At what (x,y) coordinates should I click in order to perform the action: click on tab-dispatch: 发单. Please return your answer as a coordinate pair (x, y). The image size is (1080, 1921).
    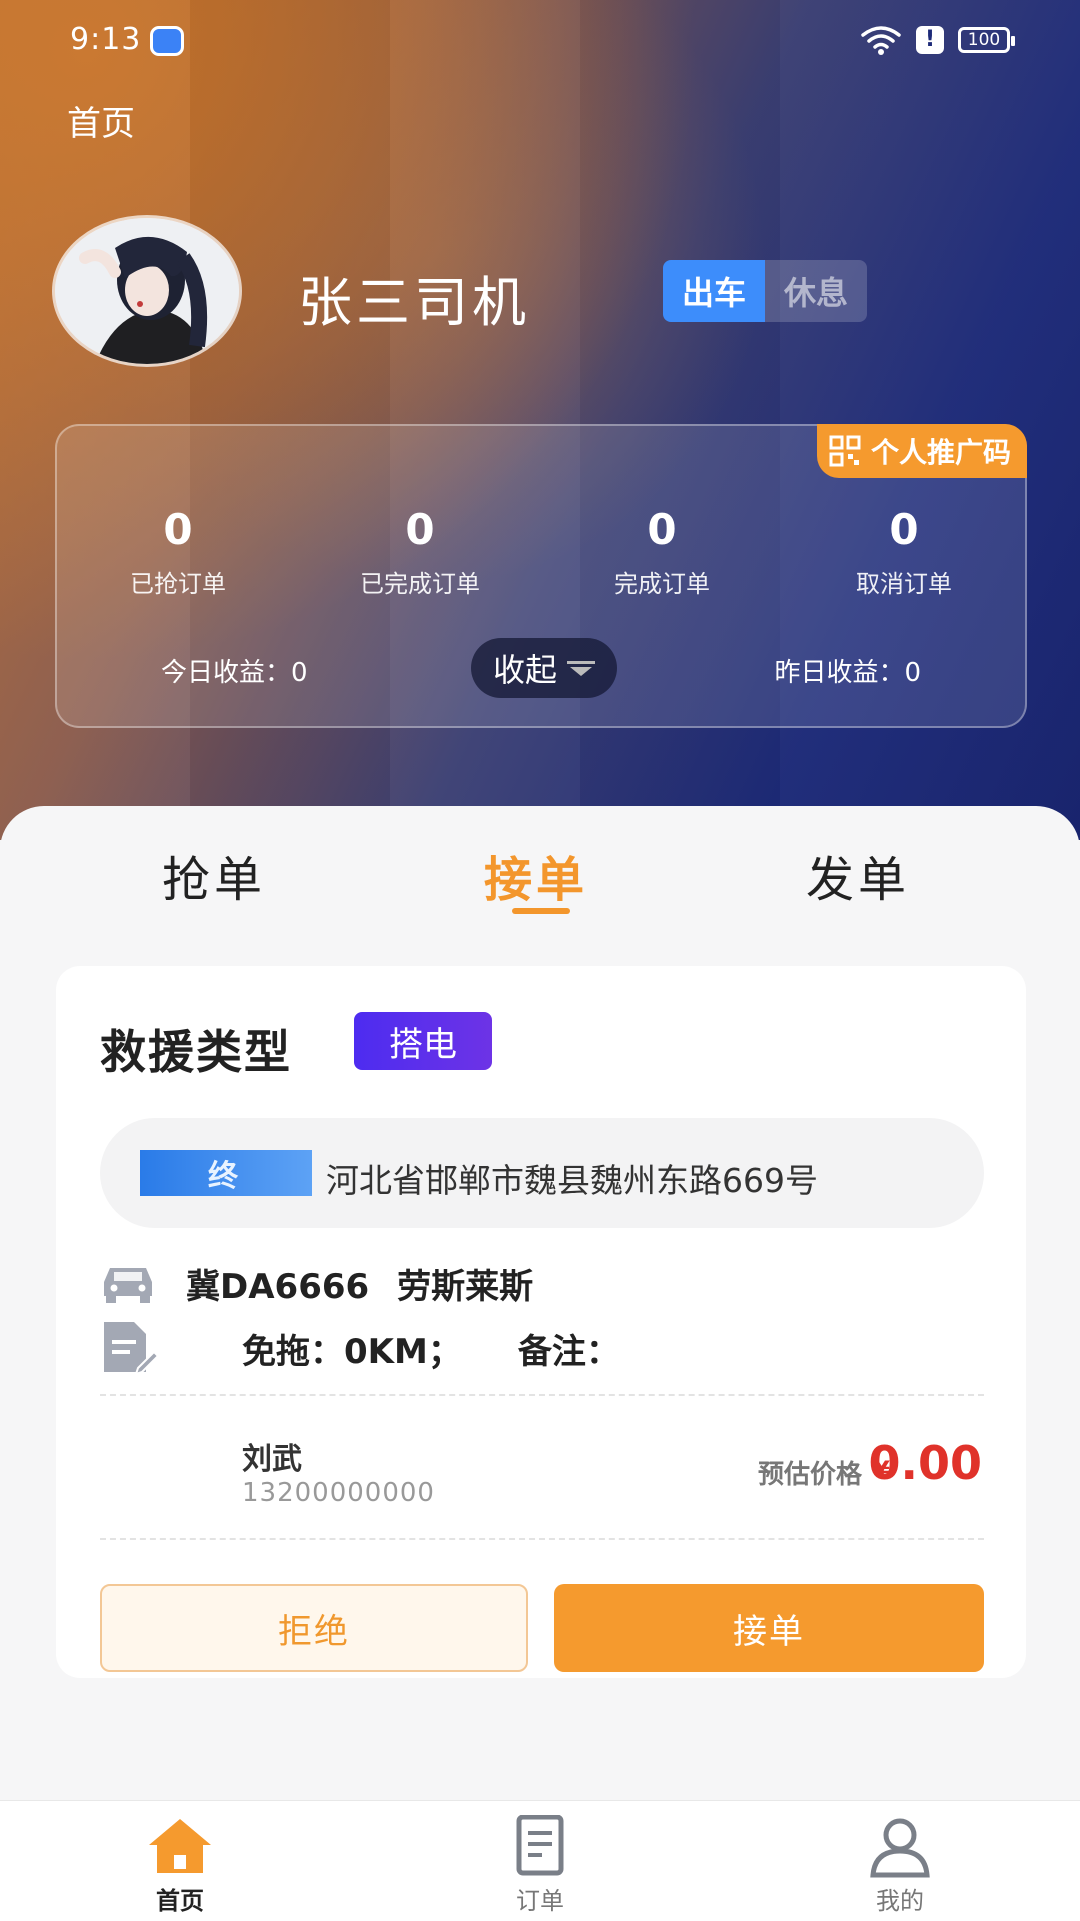
    Looking at the image, I should click on (858, 875).